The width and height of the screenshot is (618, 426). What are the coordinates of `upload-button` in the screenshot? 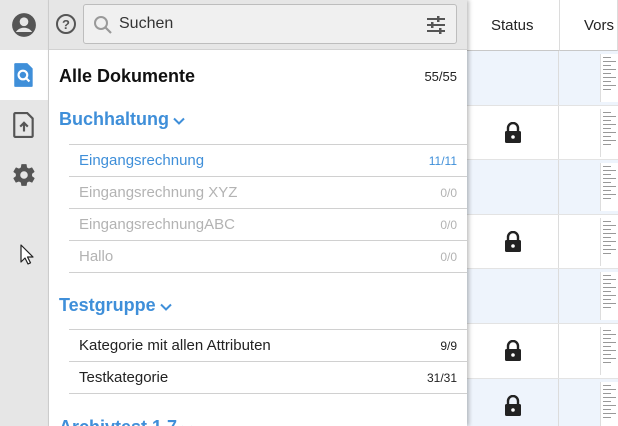 It's located at (24, 125).